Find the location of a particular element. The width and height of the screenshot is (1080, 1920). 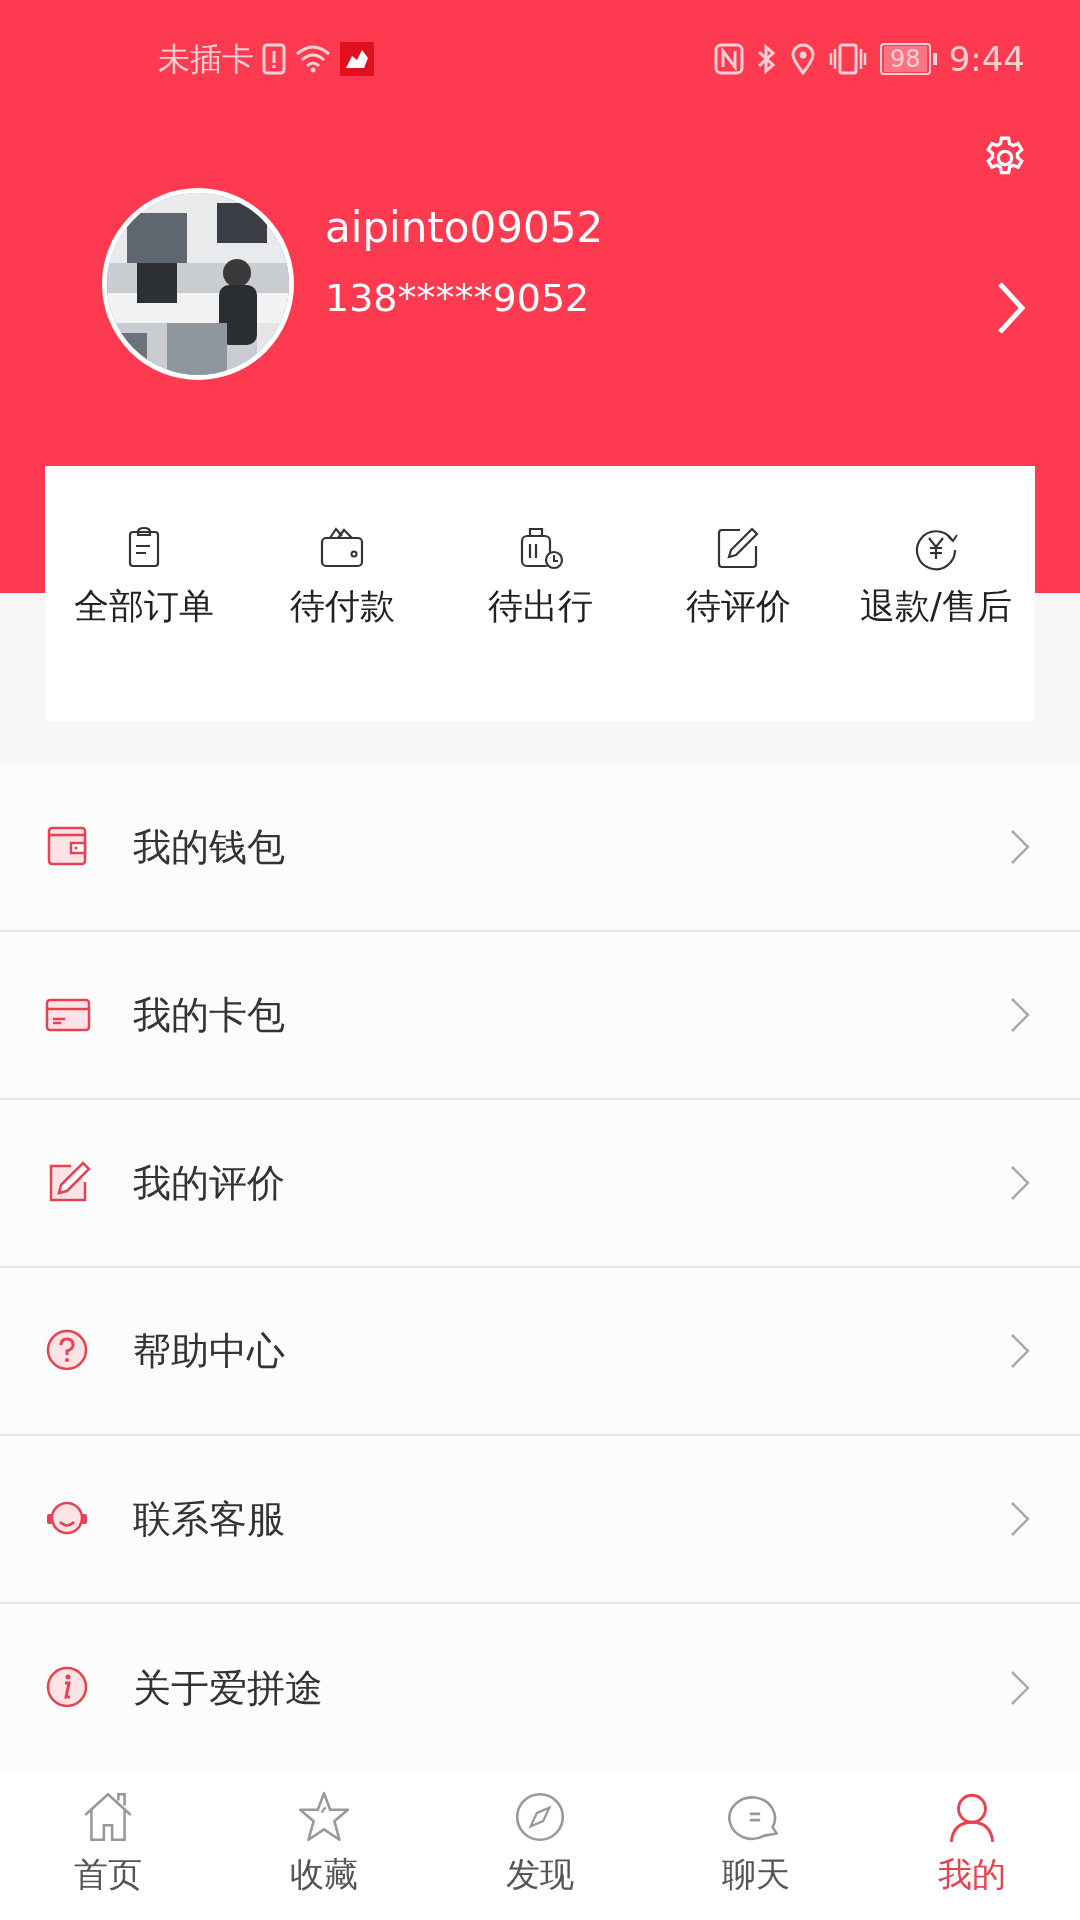

carrier-text: 未插卡 is located at coordinates (206, 60).